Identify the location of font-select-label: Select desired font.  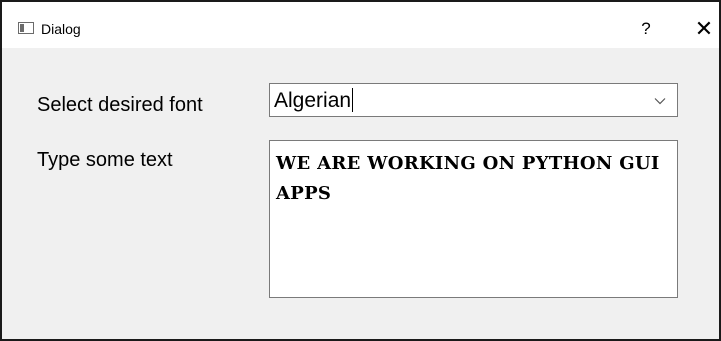
(120, 105).